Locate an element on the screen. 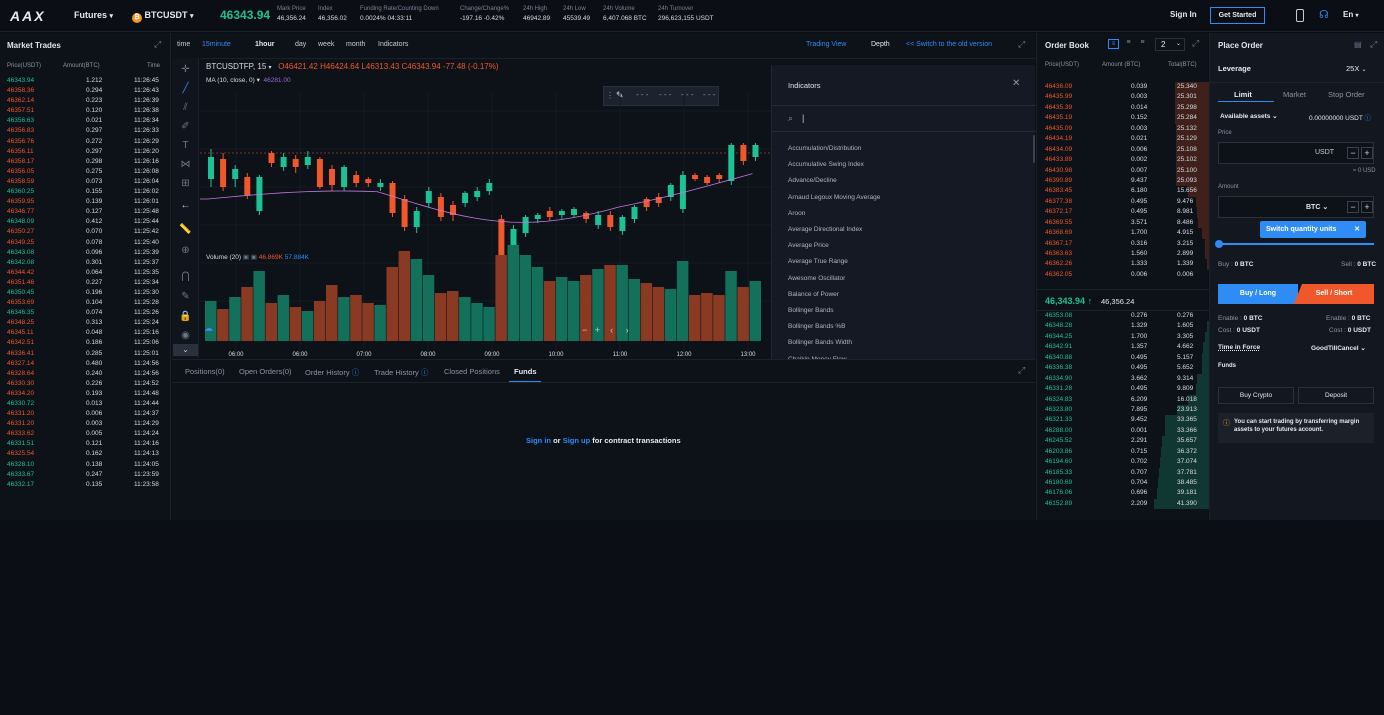 This screenshot has width=1384, height=715. table-row: 46334.90 3.662 9.314 is located at coordinates (1123, 379).